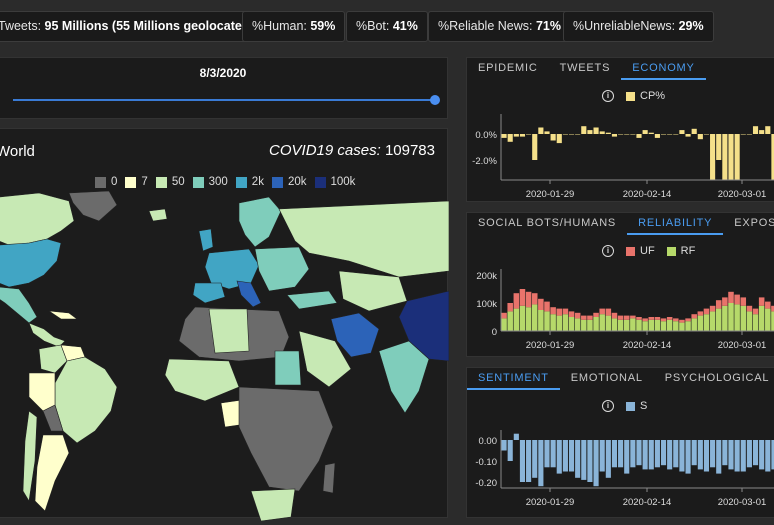 The height and width of the screenshot is (525, 774). Describe the element at coordinates (106, 182) in the screenshot. I see `map-legend-item: 0` at that location.